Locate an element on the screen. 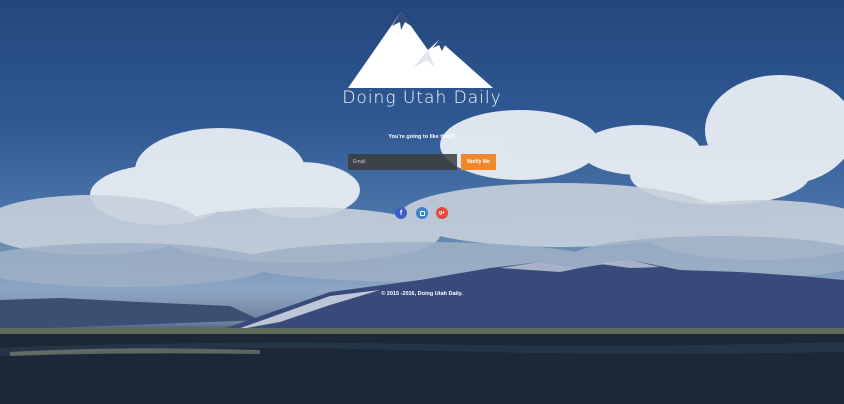 This screenshot has height=404, width=844. email-input is located at coordinates (402, 162).